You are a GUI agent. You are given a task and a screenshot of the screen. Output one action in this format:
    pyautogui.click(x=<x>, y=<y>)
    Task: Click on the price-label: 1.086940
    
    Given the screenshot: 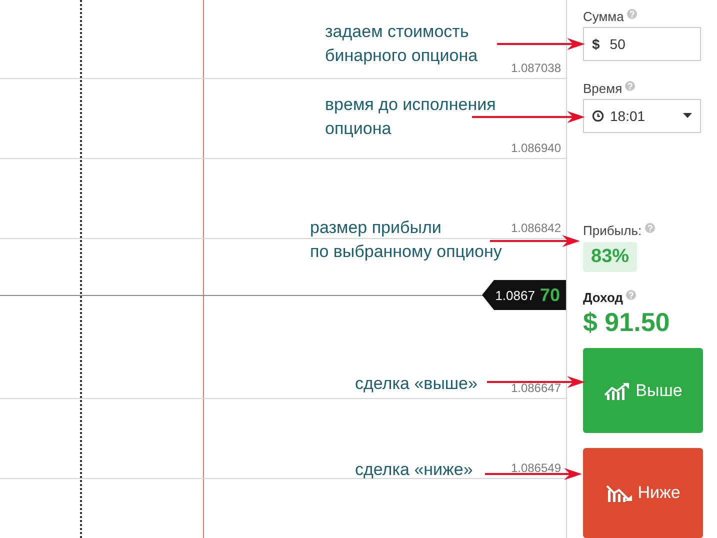 What is the action you would take?
    pyautogui.click(x=535, y=148)
    